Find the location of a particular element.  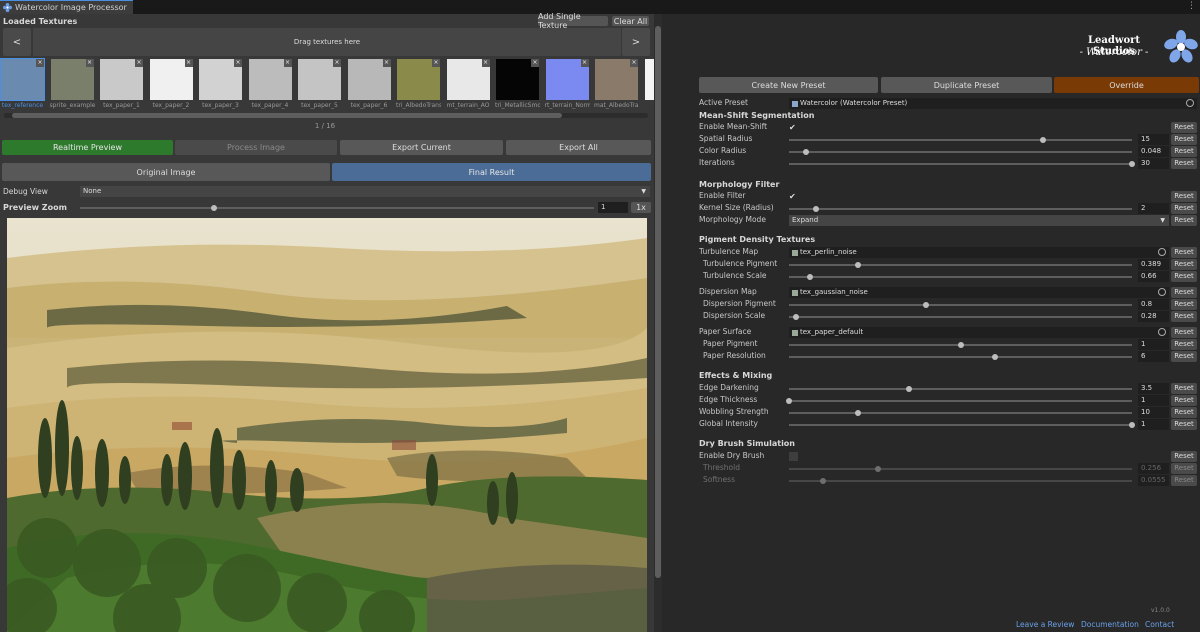

texture-thumbnail: × mat_AlbedoTrar is located at coordinates (616, 85).